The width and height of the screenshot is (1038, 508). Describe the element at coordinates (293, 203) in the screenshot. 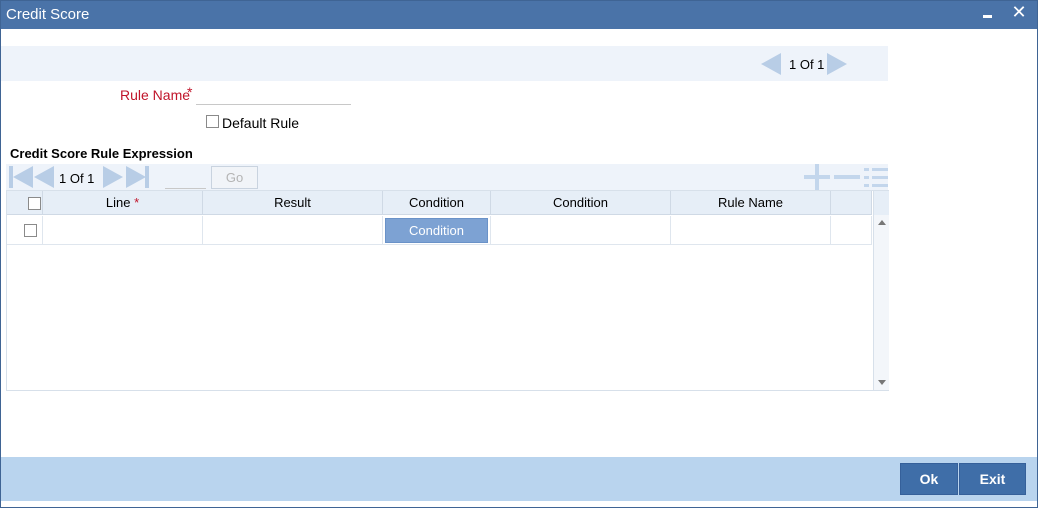

I see `column-header-result: Result` at that location.